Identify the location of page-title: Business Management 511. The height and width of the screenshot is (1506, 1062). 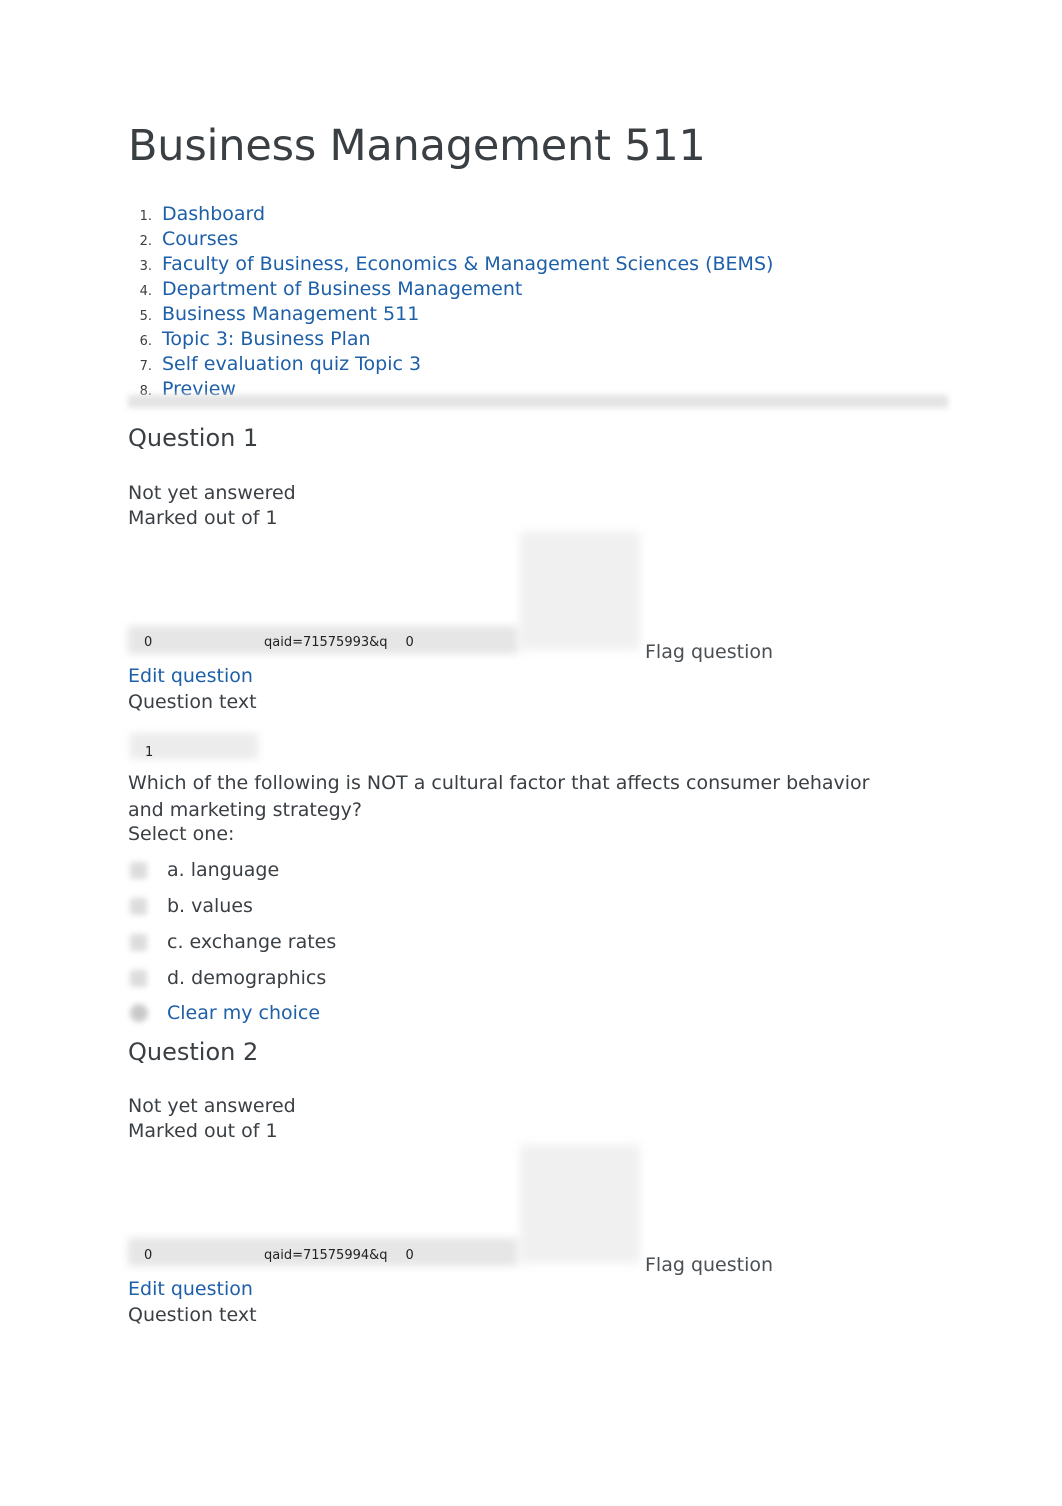
(417, 146).